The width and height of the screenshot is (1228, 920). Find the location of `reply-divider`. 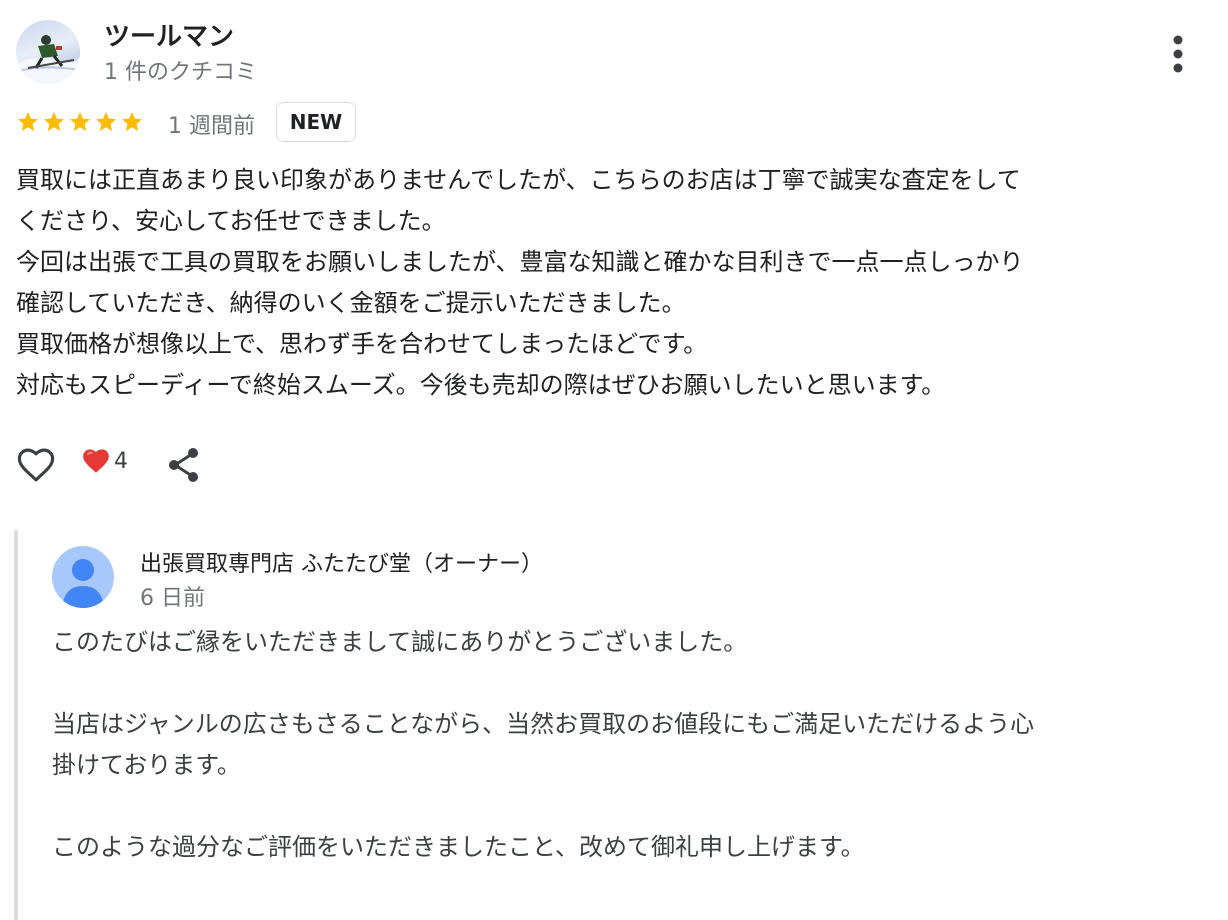

reply-divider is located at coordinates (16, 725).